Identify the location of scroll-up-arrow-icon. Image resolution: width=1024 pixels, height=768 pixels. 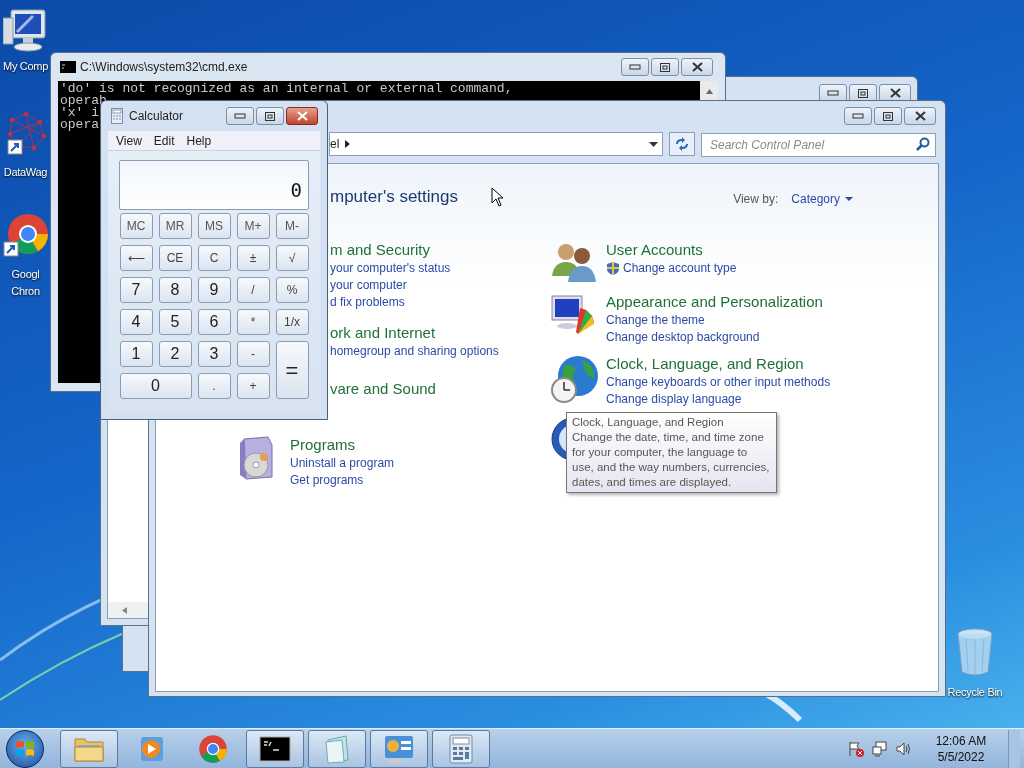
(709, 91).